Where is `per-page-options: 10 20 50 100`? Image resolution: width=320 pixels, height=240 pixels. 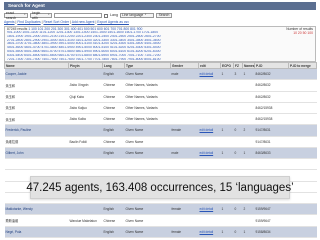 per-page-options: 10 20 50 100 is located at coordinates (296, 33).